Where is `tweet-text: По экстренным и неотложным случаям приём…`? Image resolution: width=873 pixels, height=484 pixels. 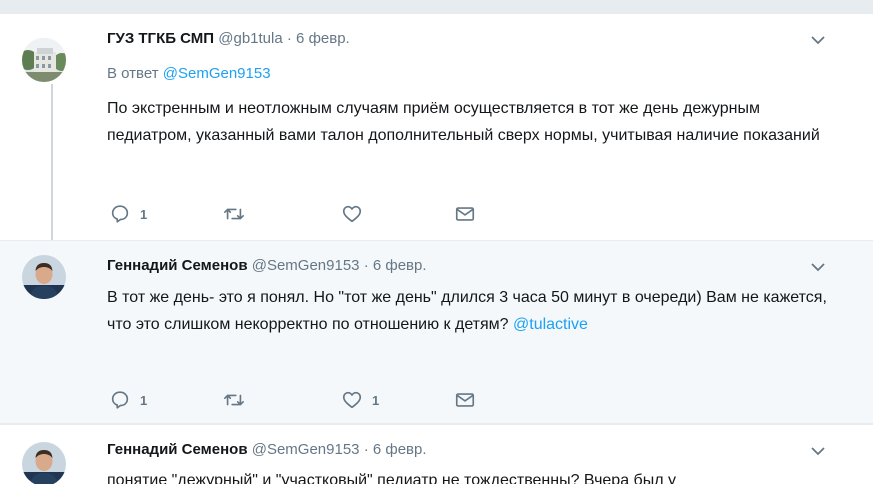 tweet-text: По экстренным и неотложным случаям приём… is located at coordinates (463, 122).